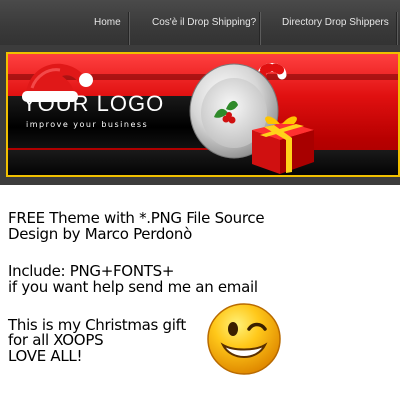  Describe the element at coordinates (204, 22) in the screenshot. I see `nav-link-drop-shipping: Cos'è il Drop Shipping?` at that location.